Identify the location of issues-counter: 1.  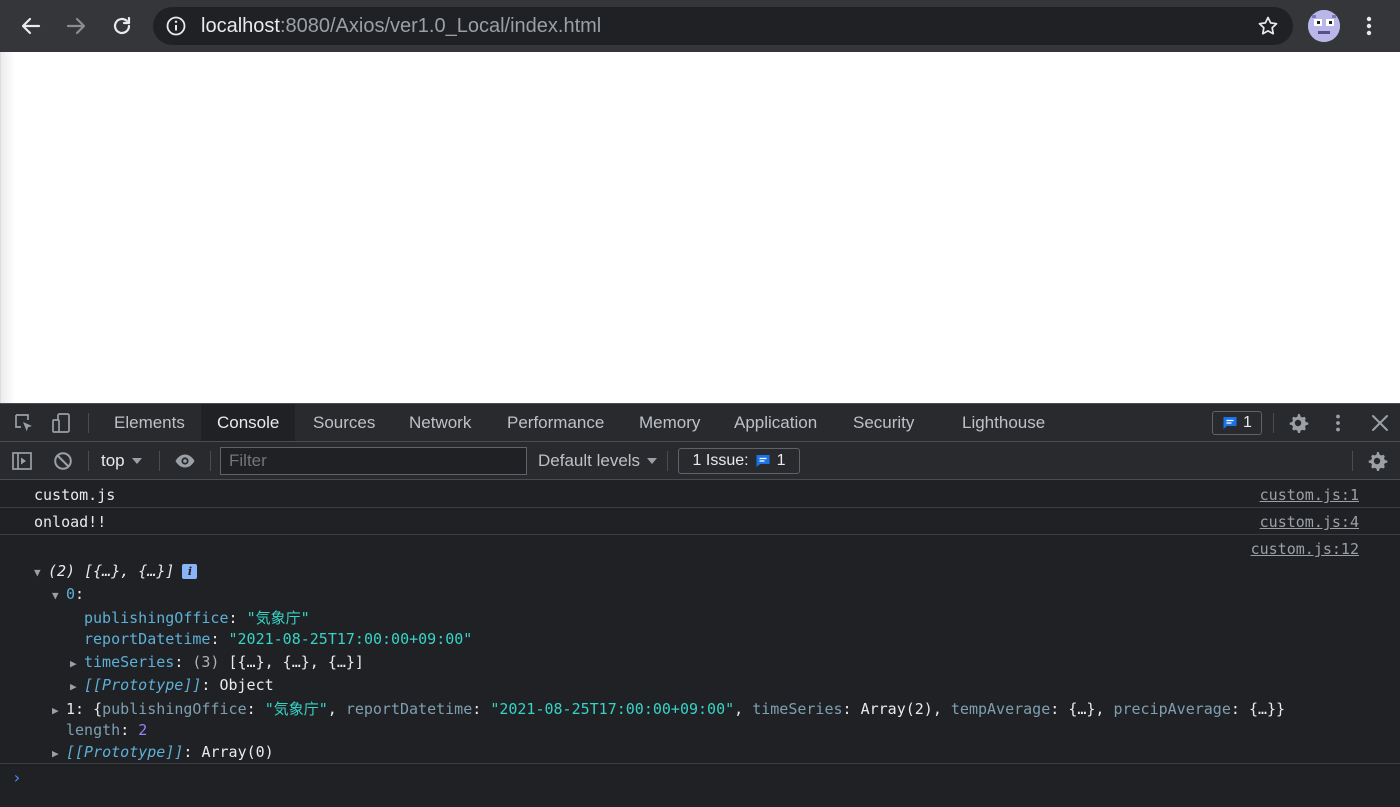
(1247, 422).